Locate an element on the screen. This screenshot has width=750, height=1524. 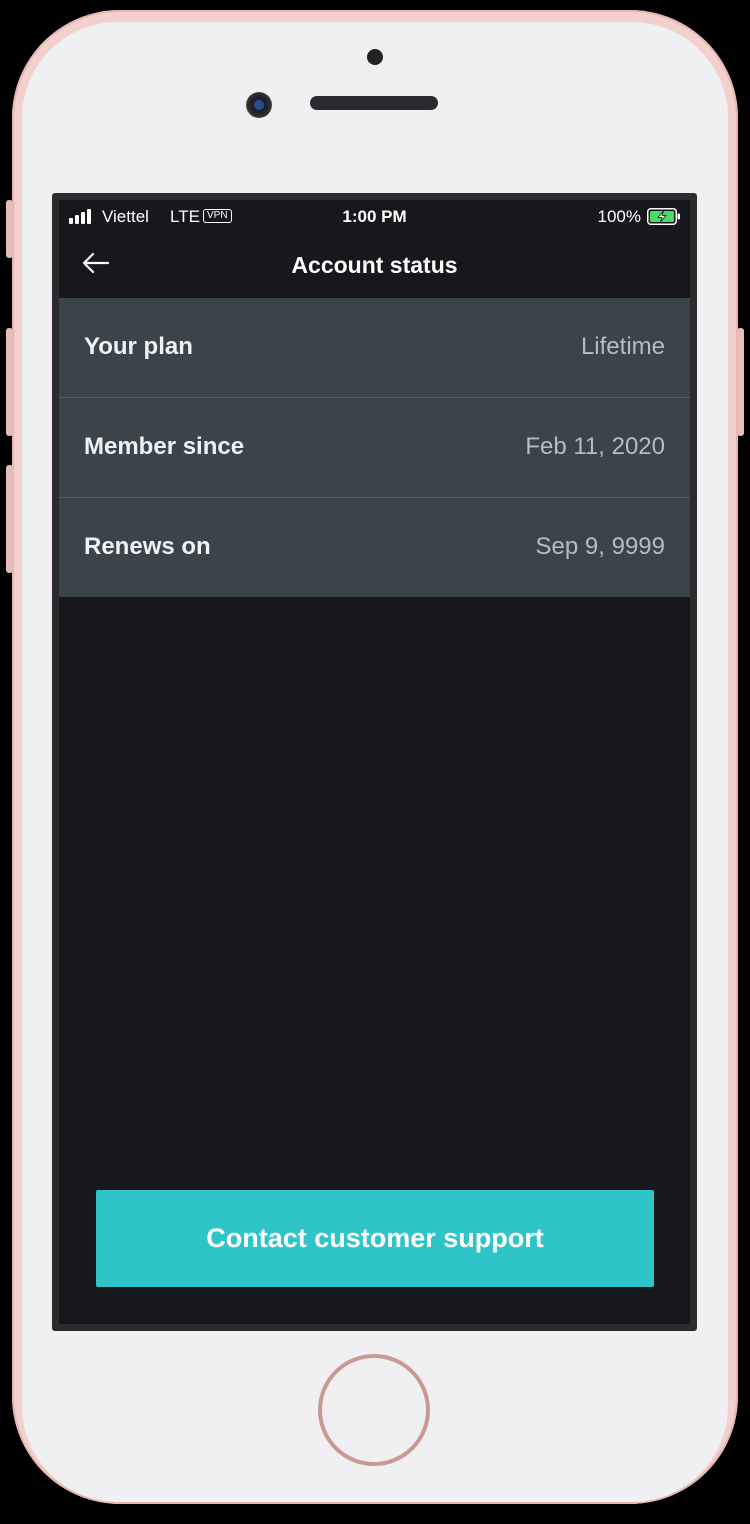
member-since-row: Member since Feb 11, 2020 is located at coordinates (374, 448).